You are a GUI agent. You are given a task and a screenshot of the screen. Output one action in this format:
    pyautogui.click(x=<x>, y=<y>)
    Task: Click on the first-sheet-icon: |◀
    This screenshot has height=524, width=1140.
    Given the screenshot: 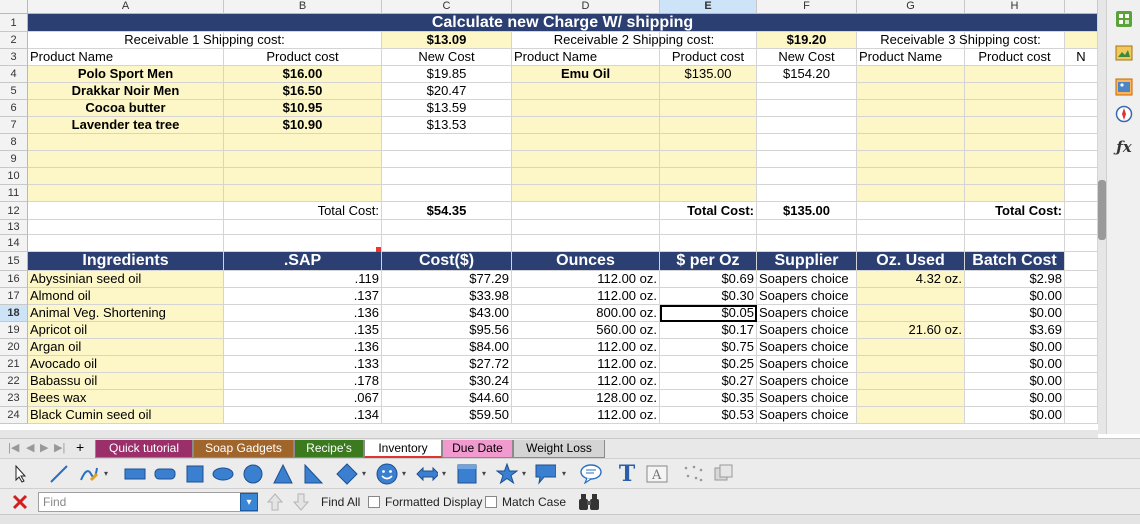 What is the action you would take?
    pyautogui.click(x=13, y=447)
    